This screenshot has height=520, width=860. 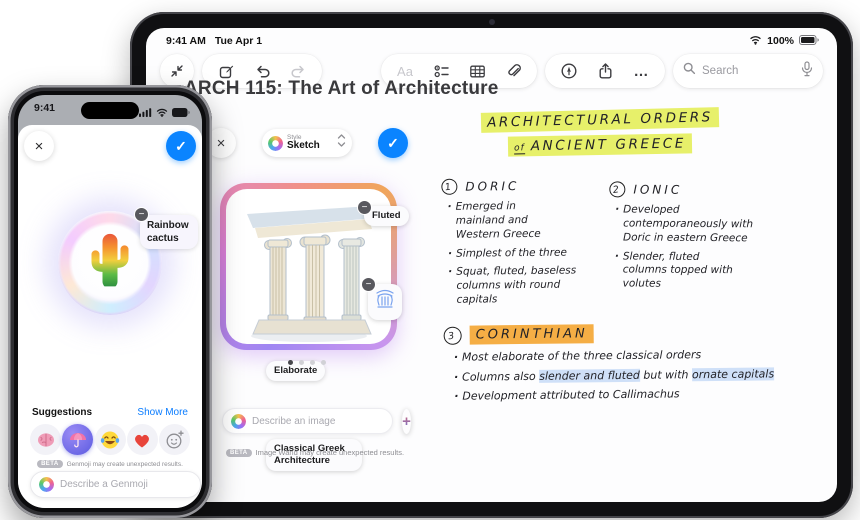 What do you see at coordinates (238, 421) in the screenshot?
I see `image-wand-icon` at bounding box center [238, 421].